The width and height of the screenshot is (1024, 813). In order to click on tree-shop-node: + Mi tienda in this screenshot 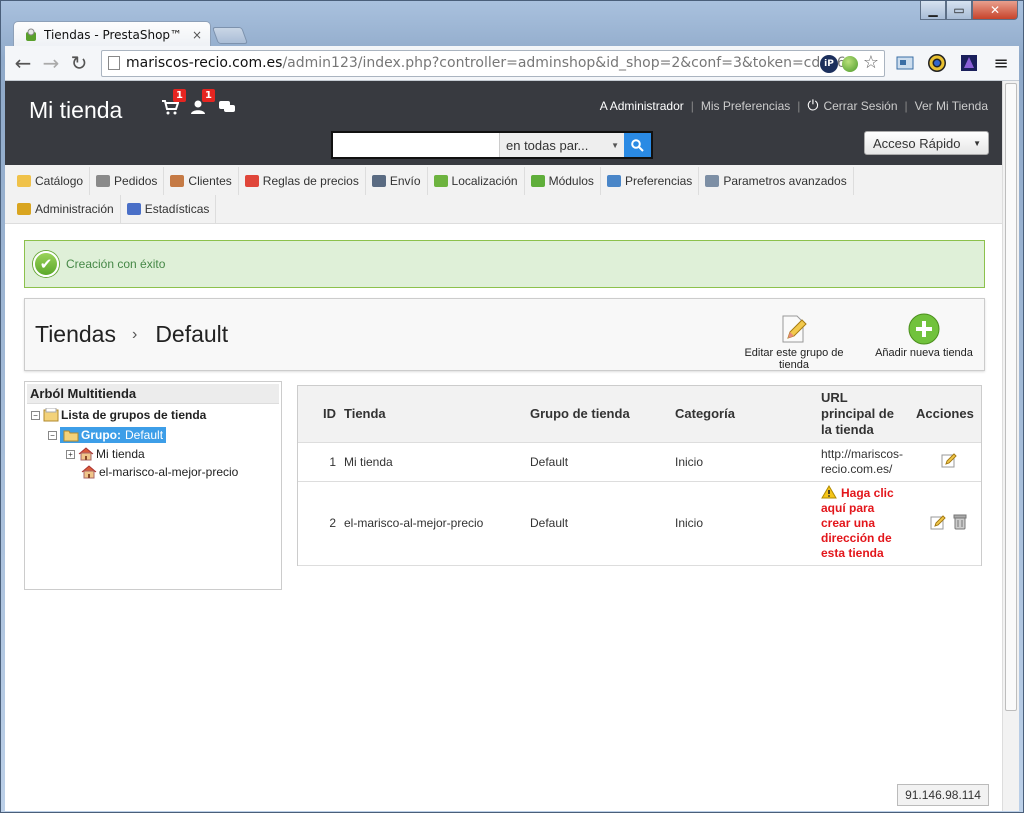, I will do `click(105, 454)`.